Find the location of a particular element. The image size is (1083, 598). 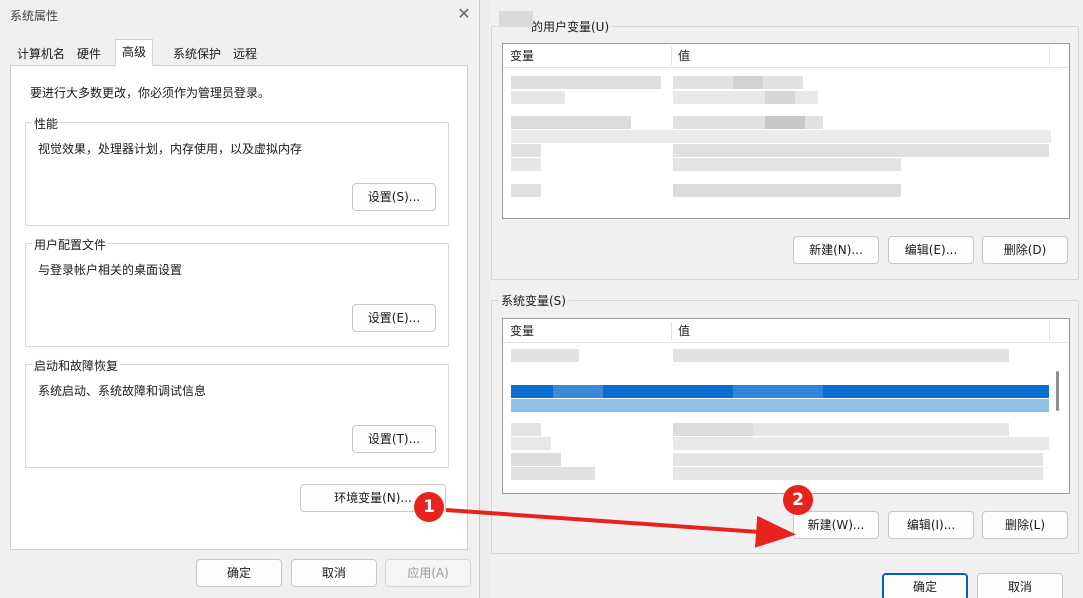

arrow-line is located at coordinates (620, 528).